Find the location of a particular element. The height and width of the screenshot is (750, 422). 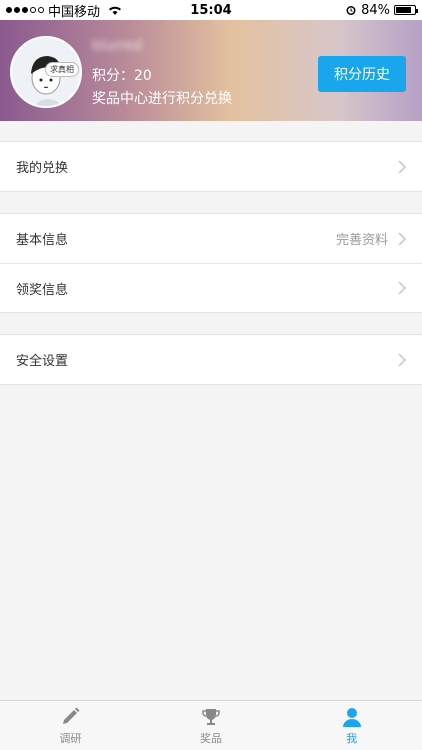

tab-prizes-label: 奖品 is located at coordinates (211, 738).